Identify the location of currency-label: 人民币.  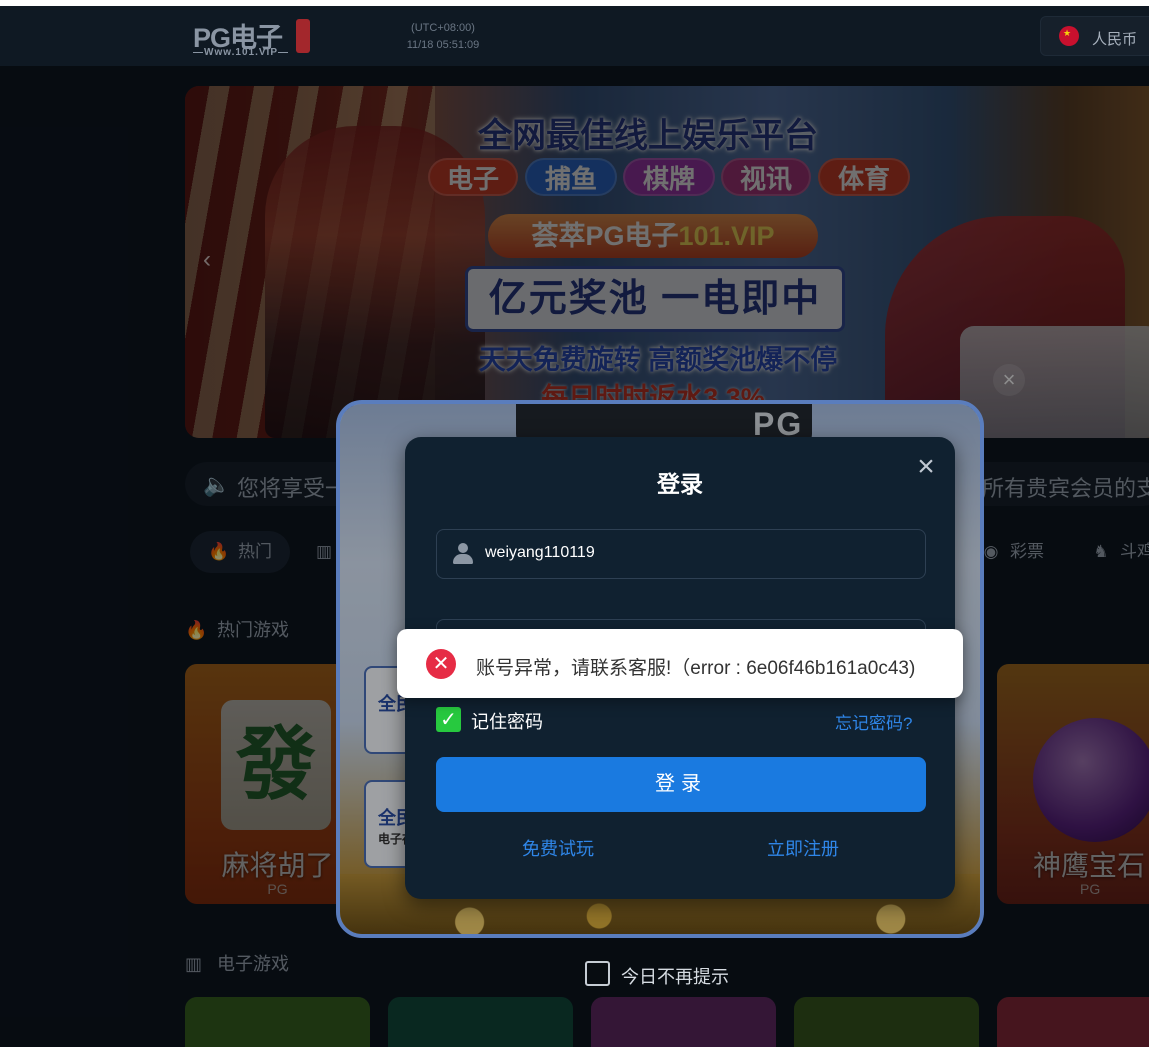
(1115, 39).